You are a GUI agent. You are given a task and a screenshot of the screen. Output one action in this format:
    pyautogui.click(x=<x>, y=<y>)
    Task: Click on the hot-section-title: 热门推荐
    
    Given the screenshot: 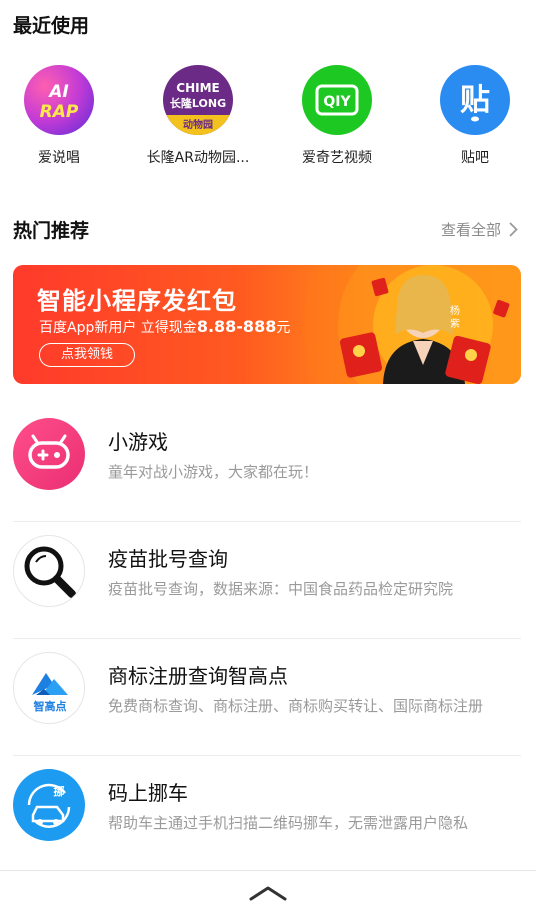 What is the action you would take?
    pyautogui.click(x=51, y=231)
    